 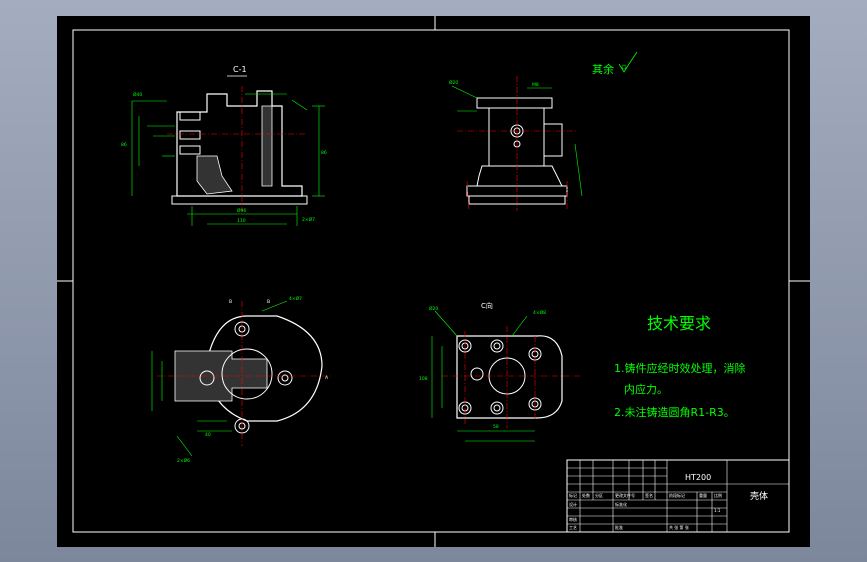 What do you see at coordinates (327, 378) in the screenshot?
I see `svg-text: A` at bounding box center [327, 378].